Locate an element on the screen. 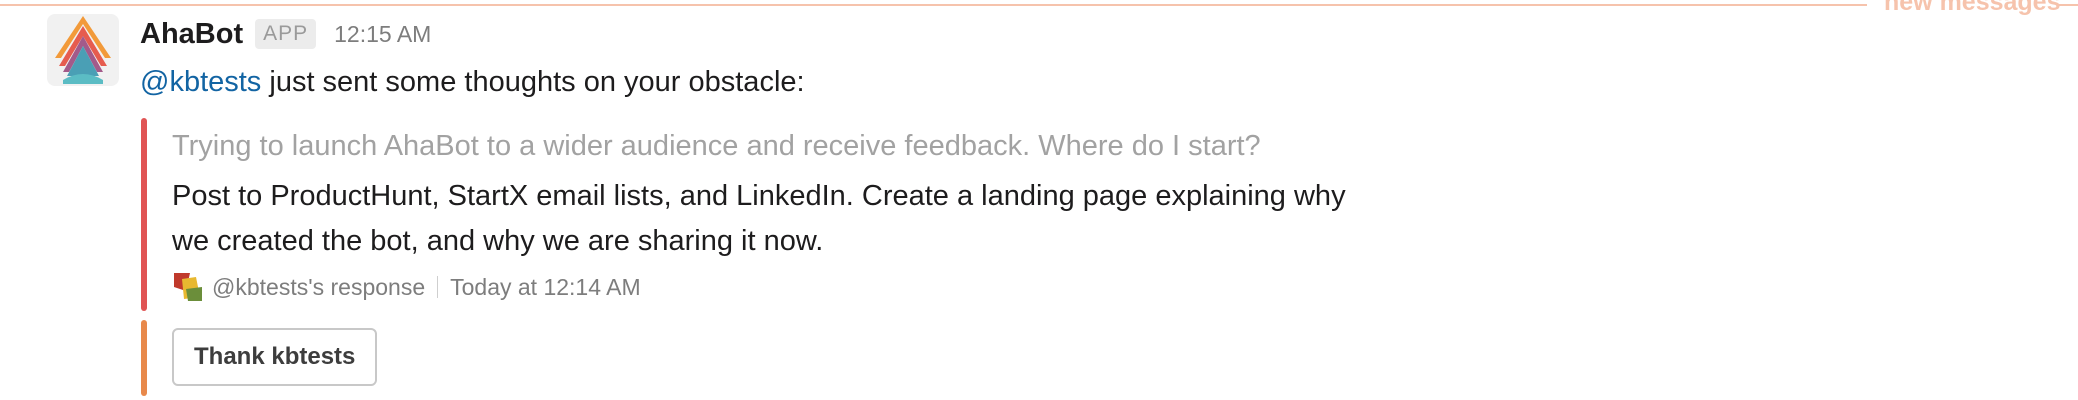 This screenshot has width=2078, height=400. attachment-color-bar is located at coordinates (144, 214).